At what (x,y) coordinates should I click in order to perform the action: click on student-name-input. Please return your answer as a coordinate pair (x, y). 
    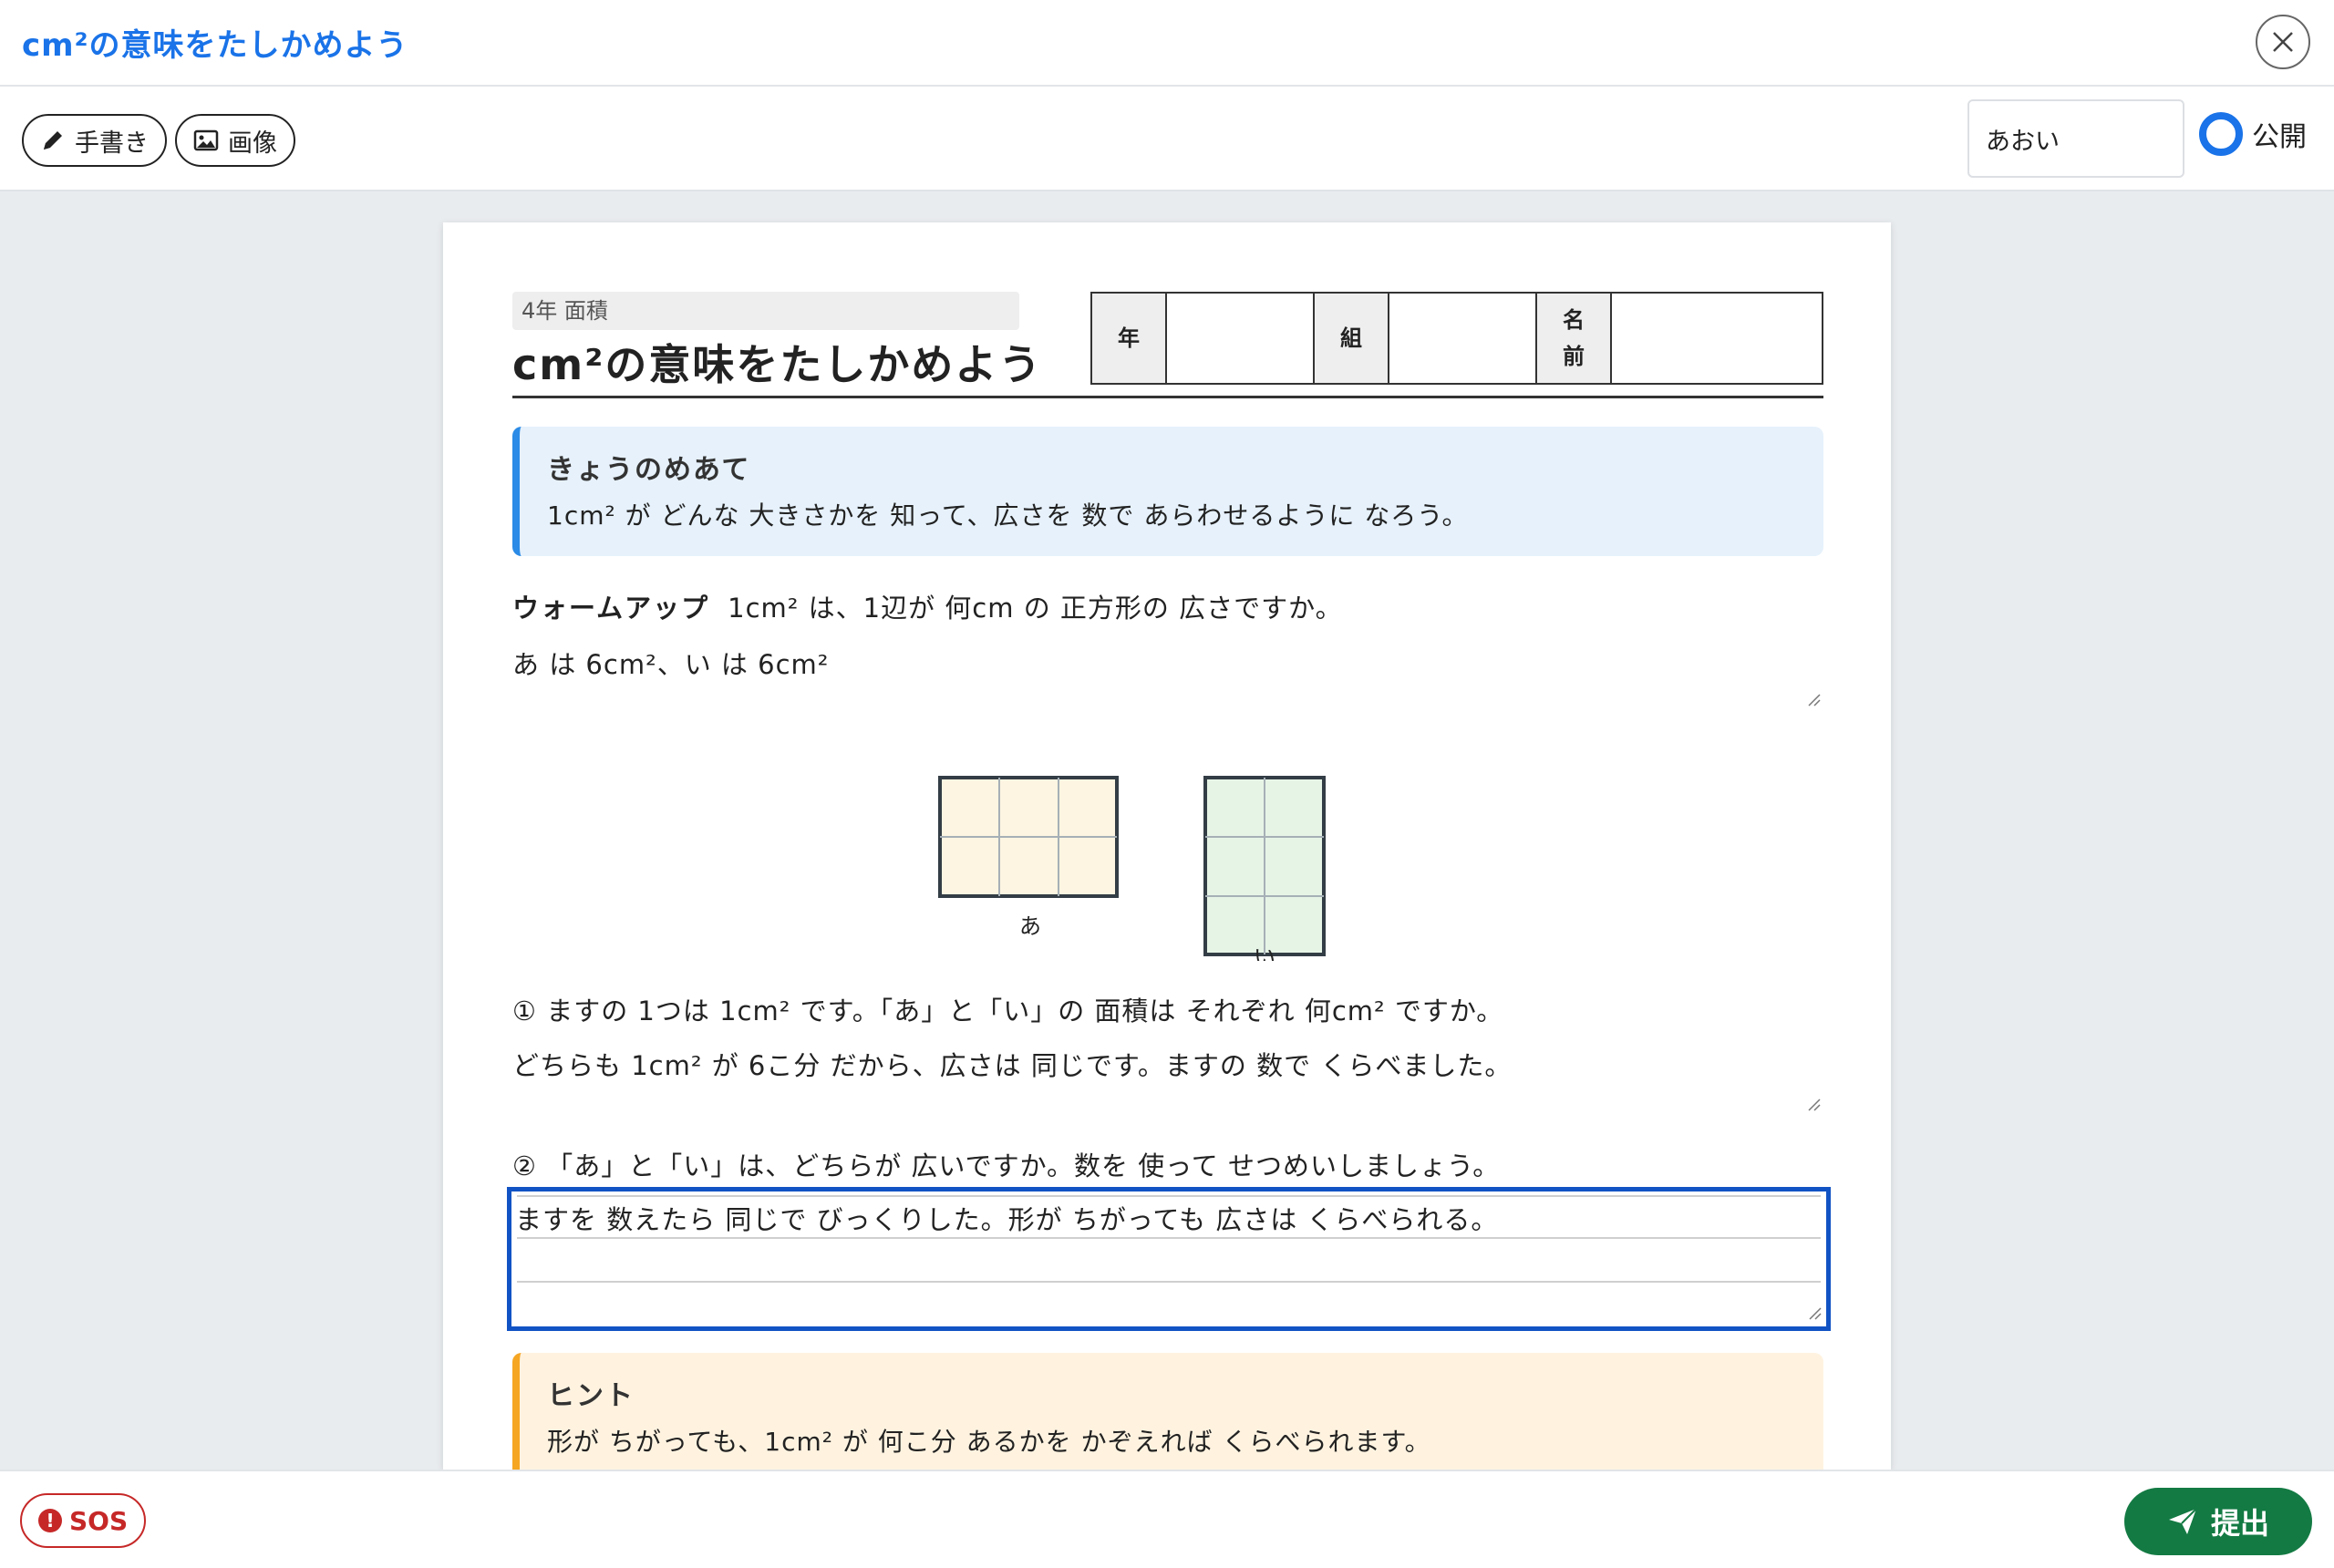
    Looking at the image, I should click on (2076, 138).